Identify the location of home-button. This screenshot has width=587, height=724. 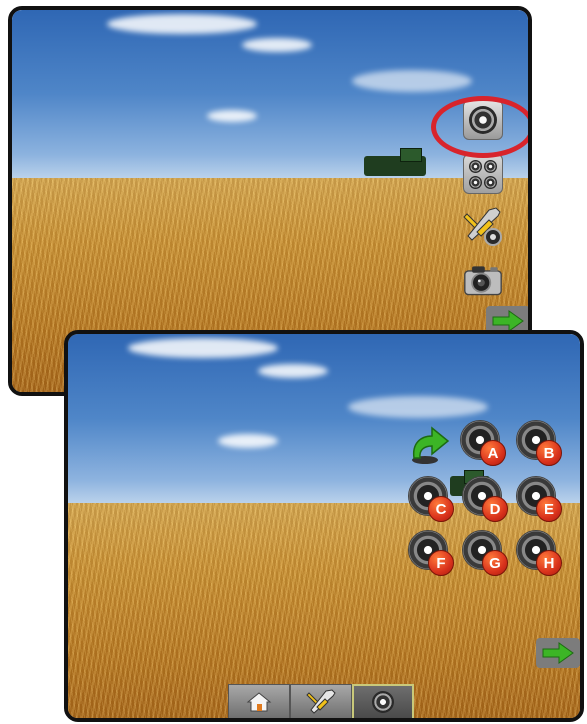
(259, 701).